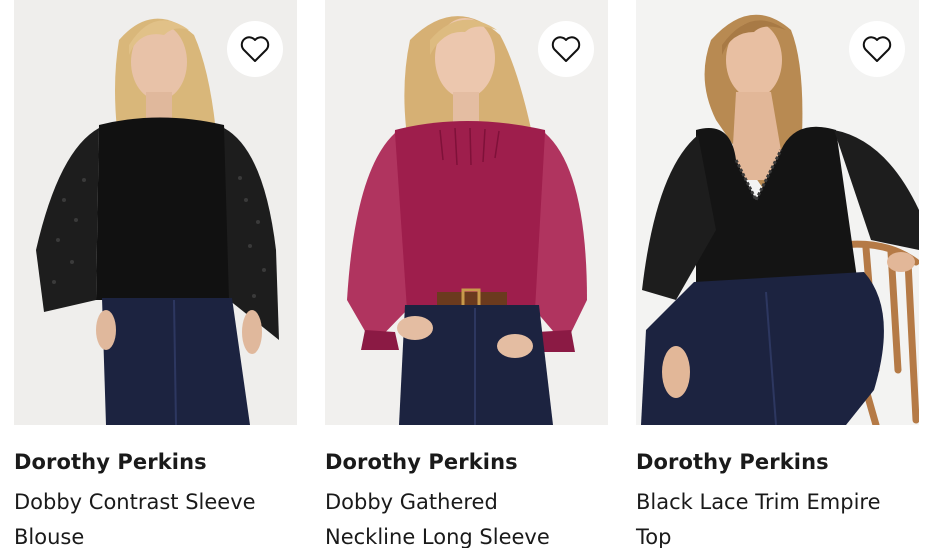 This screenshot has height=548, width=935. What do you see at coordinates (437, 536) in the screenshot?
I see `product-title-line: Neckline Long Sleeve` at bounding box center [437, 536].